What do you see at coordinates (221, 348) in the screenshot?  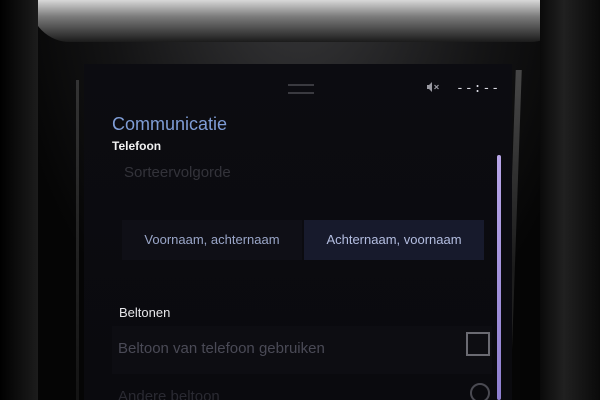 I see `use-phone-ringtone-label: Beltoon van telefoon gebruiken` at bounding box center [221, 348].